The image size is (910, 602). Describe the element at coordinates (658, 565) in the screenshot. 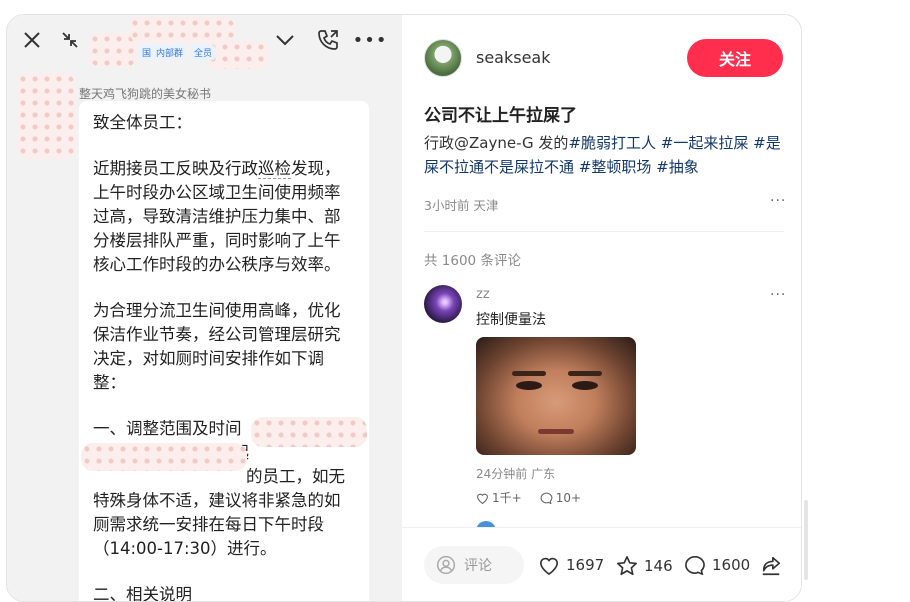

I see `favorite-count: 146` at that location.